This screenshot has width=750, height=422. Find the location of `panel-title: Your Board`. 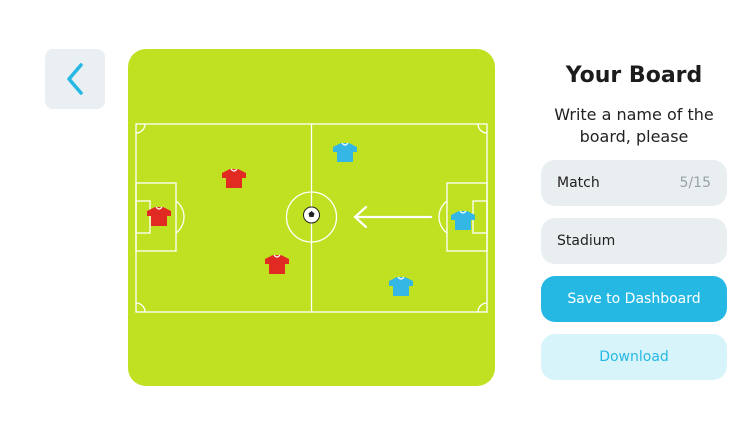

panel-title: Your Board is located at coordinates (634, 75).